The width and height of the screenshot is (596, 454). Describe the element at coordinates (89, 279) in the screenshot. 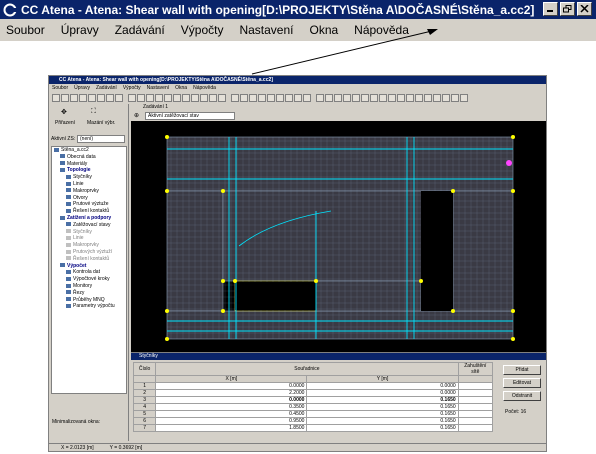

I see `tree-item: Výpočtové kroky` at that location.